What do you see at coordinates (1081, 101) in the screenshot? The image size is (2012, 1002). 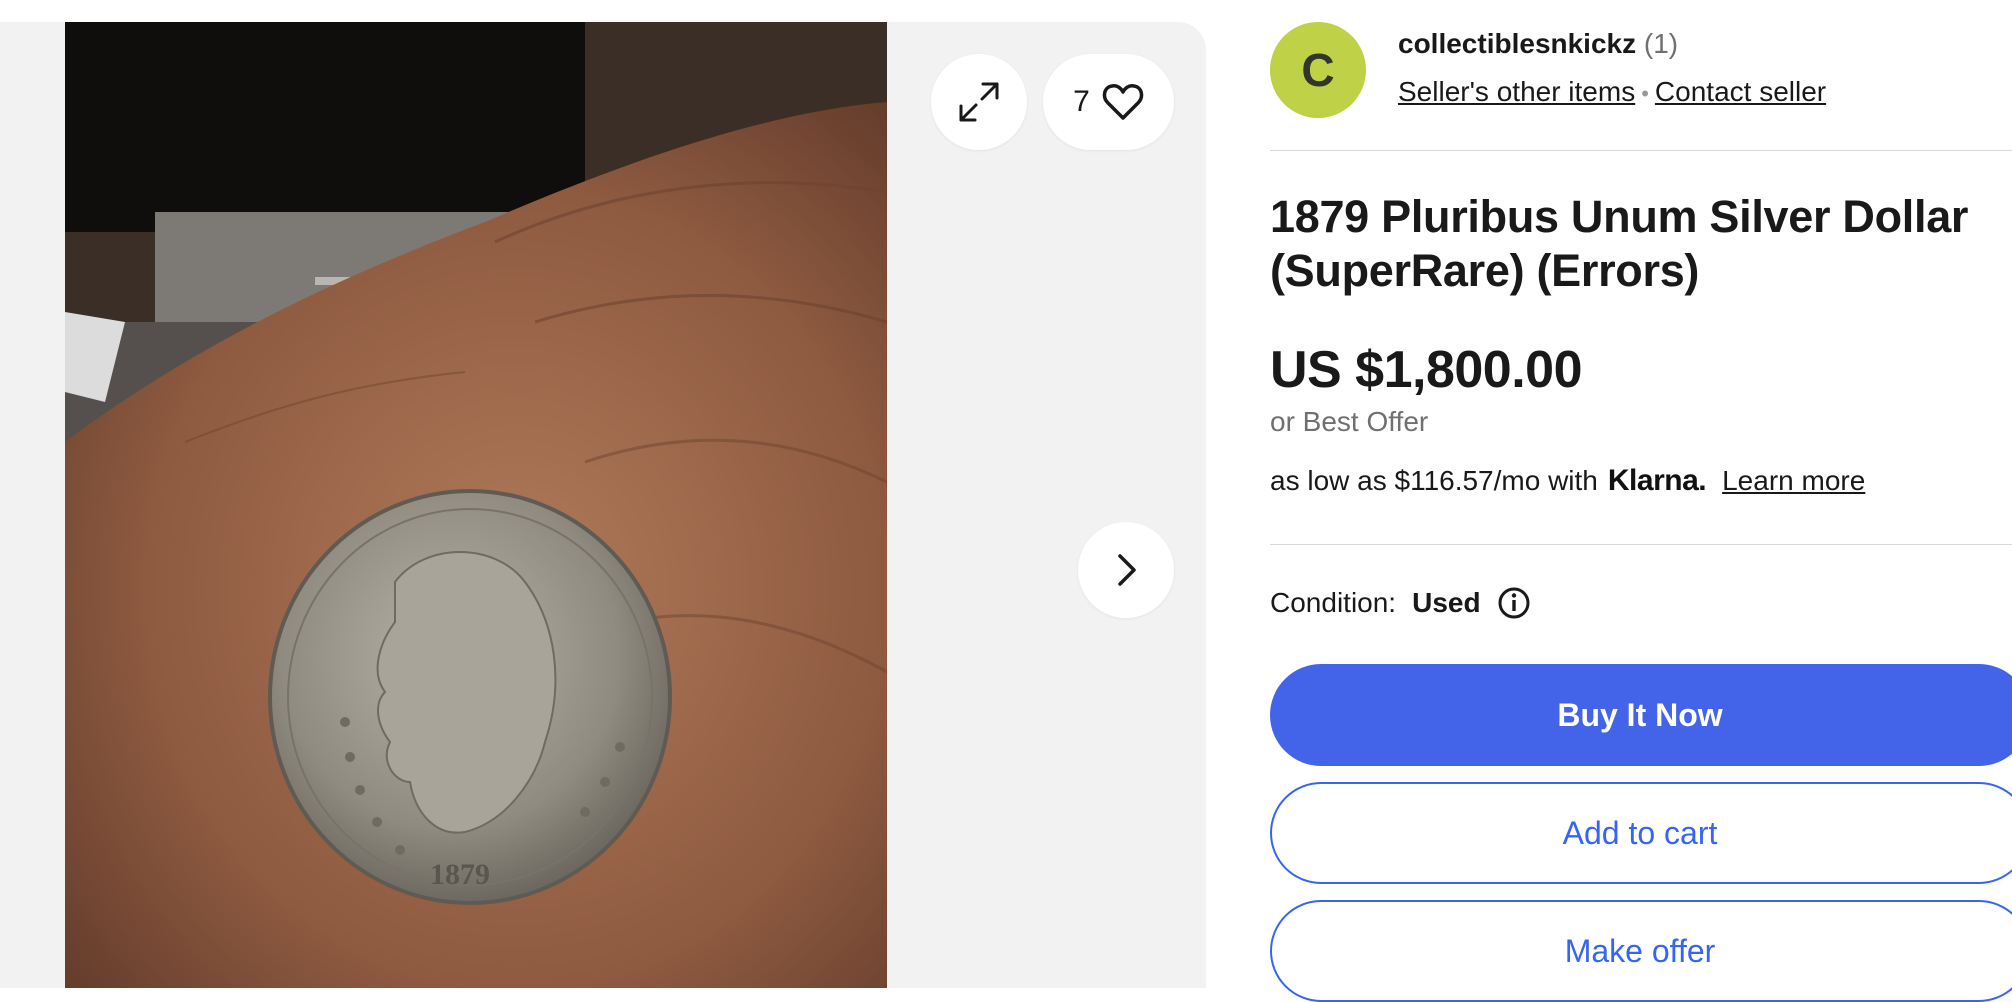 I see `watch-count: 7` at bounding box center [1081, 101].